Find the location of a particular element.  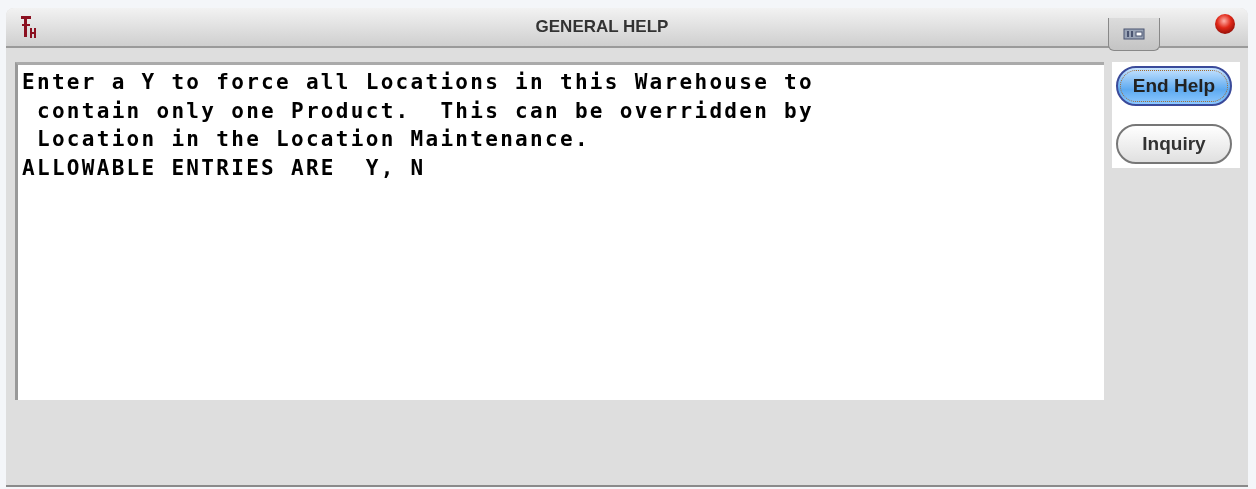

toggle-button is located at coordinates (1134, 34).